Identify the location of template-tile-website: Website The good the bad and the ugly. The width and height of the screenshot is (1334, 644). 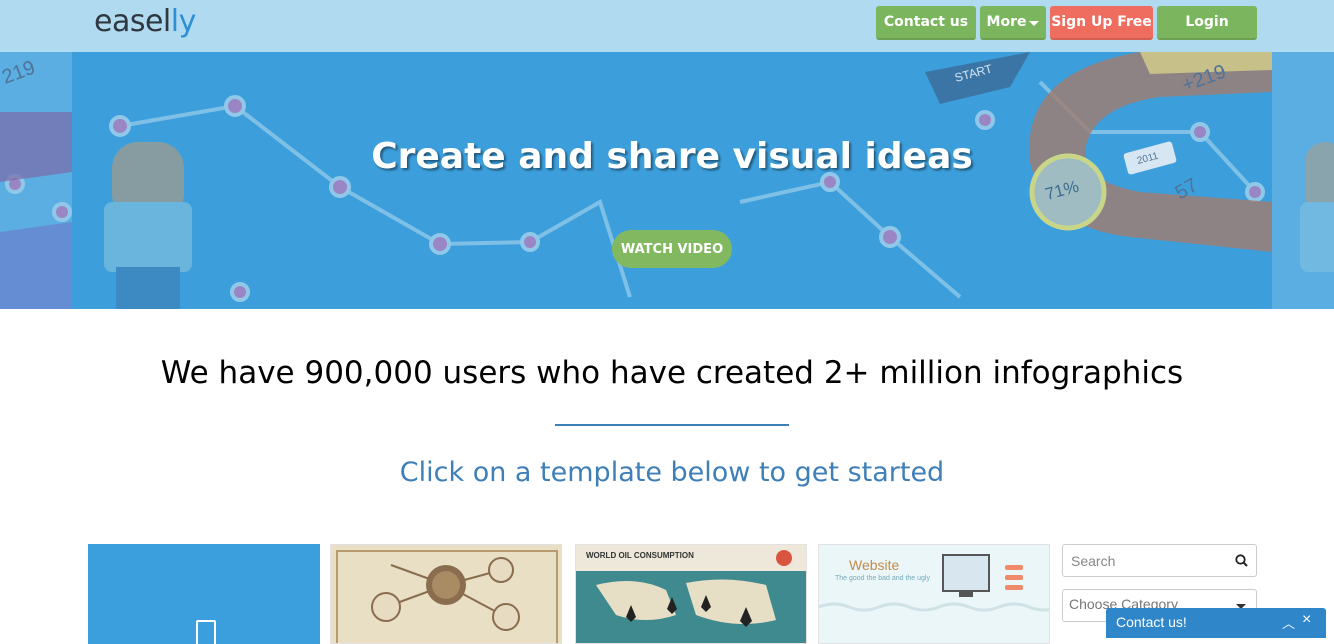
(934, 594).